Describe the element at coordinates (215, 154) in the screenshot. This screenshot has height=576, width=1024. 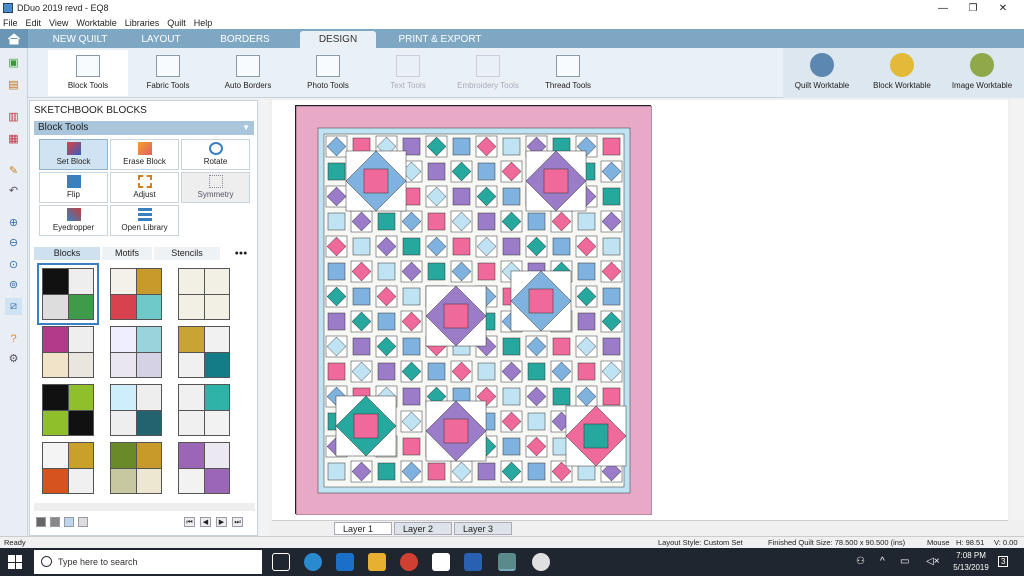
I see `rotate-tool: Rotate` at that location.